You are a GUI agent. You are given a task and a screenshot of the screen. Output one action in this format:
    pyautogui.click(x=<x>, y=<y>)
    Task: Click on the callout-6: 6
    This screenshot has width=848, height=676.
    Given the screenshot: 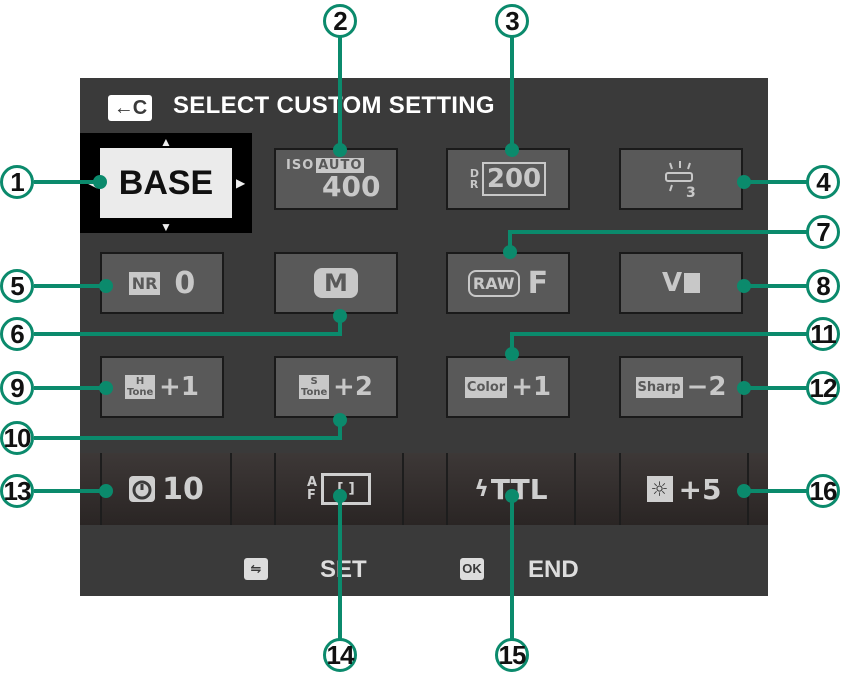 What is the action you would take?
    pyautogui.click(x=17, y=334)
    